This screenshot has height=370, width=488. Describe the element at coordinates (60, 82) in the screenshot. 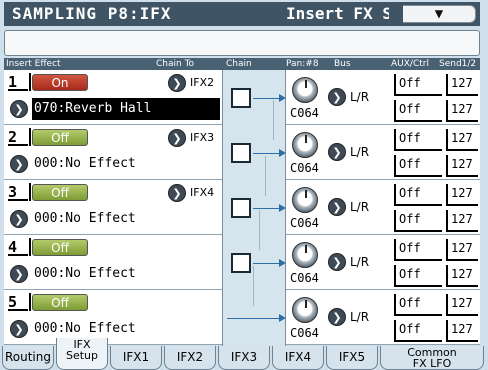

I see `ifx-on-off-button: On` at that location.